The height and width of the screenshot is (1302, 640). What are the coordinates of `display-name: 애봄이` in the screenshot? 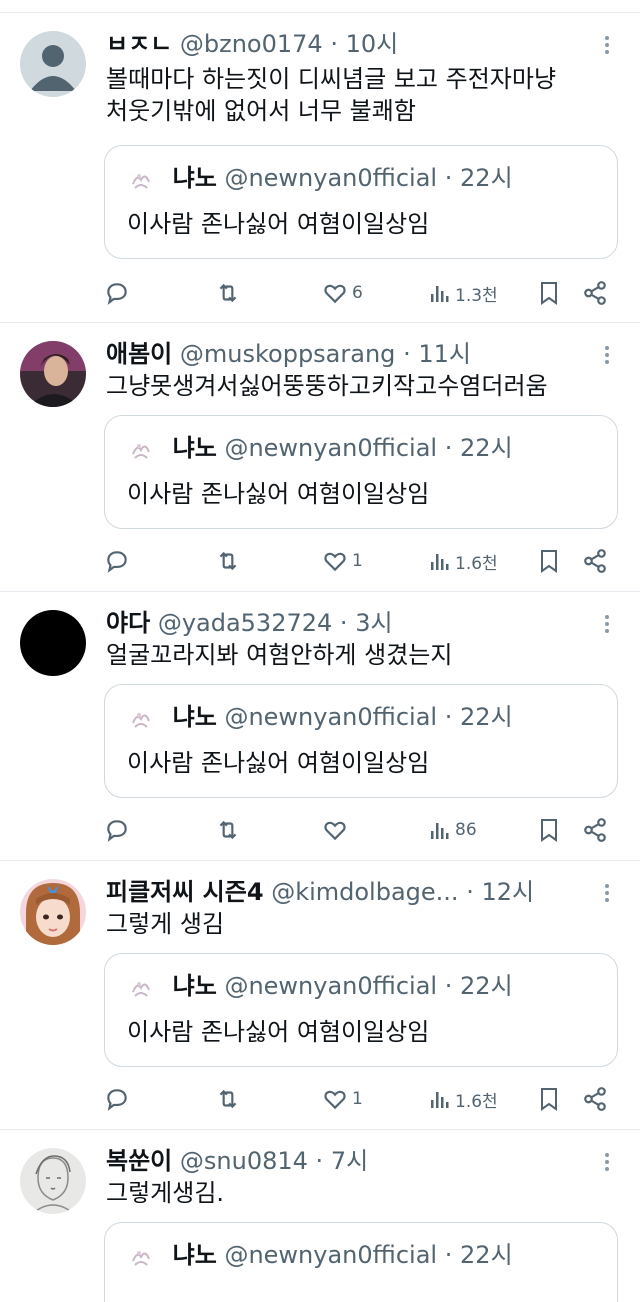 It's located at (139, 354).